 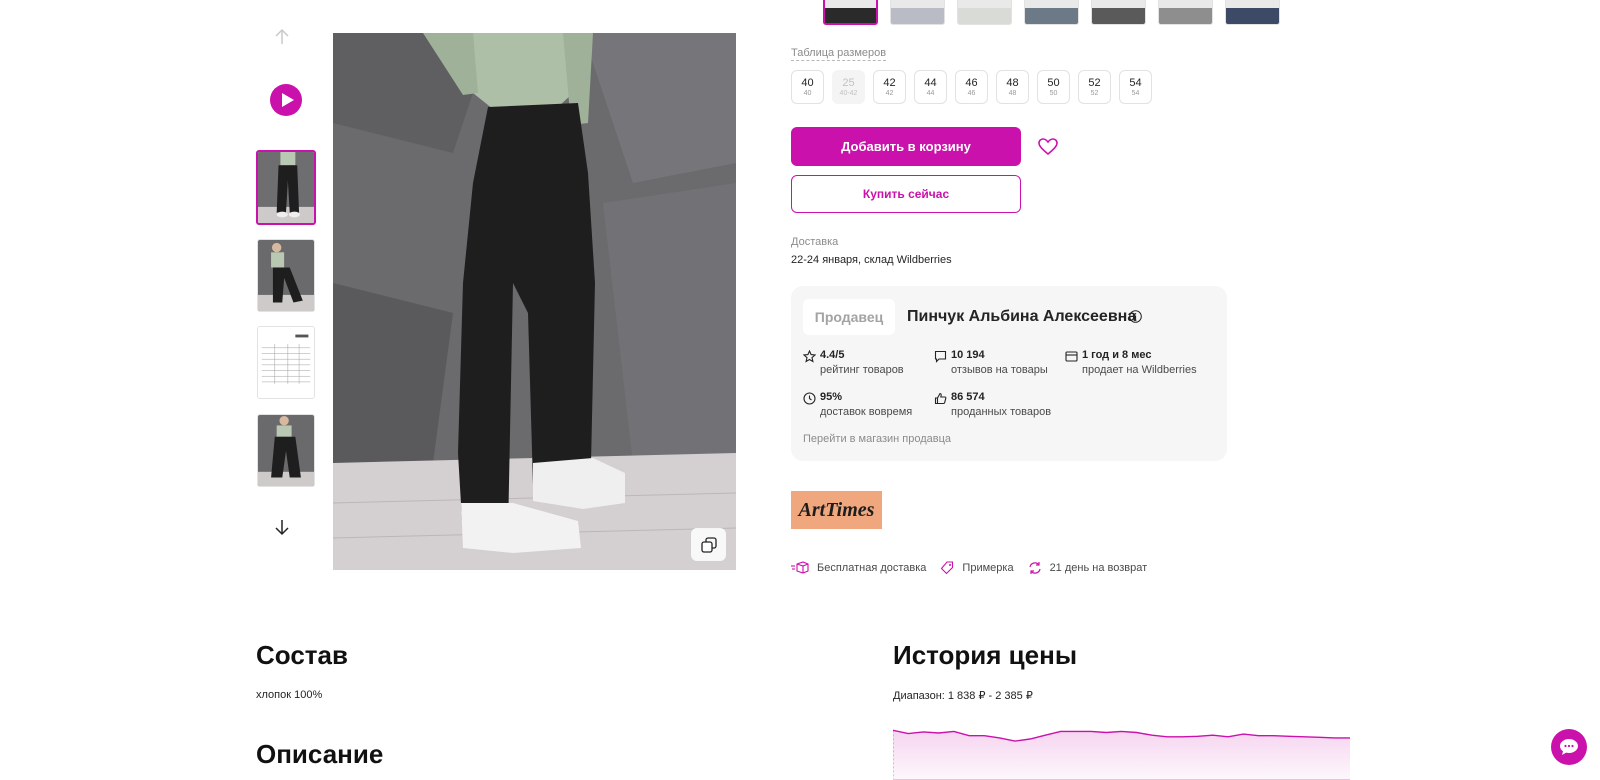 What do you see at coordinates (809, 398) in the screenshot?
I see `clock-icon` at bounding box center [809, 398].